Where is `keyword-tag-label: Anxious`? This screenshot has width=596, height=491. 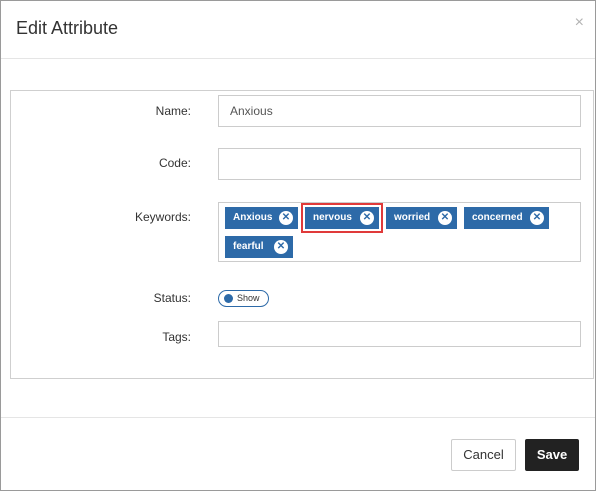
keyword-tag-label: Anxious is located at coordinates (253, 217).